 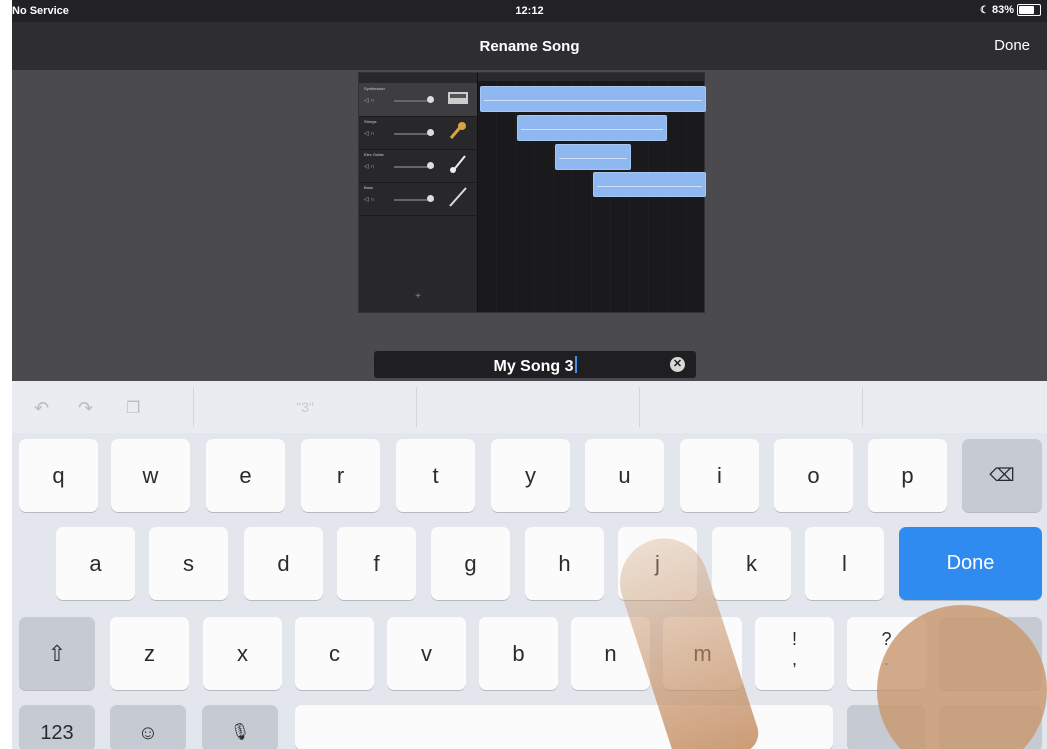 What do you see at coordinates (610, 653) in the screenshot?
I see `key-n: n` at bounding box center [610, 653].